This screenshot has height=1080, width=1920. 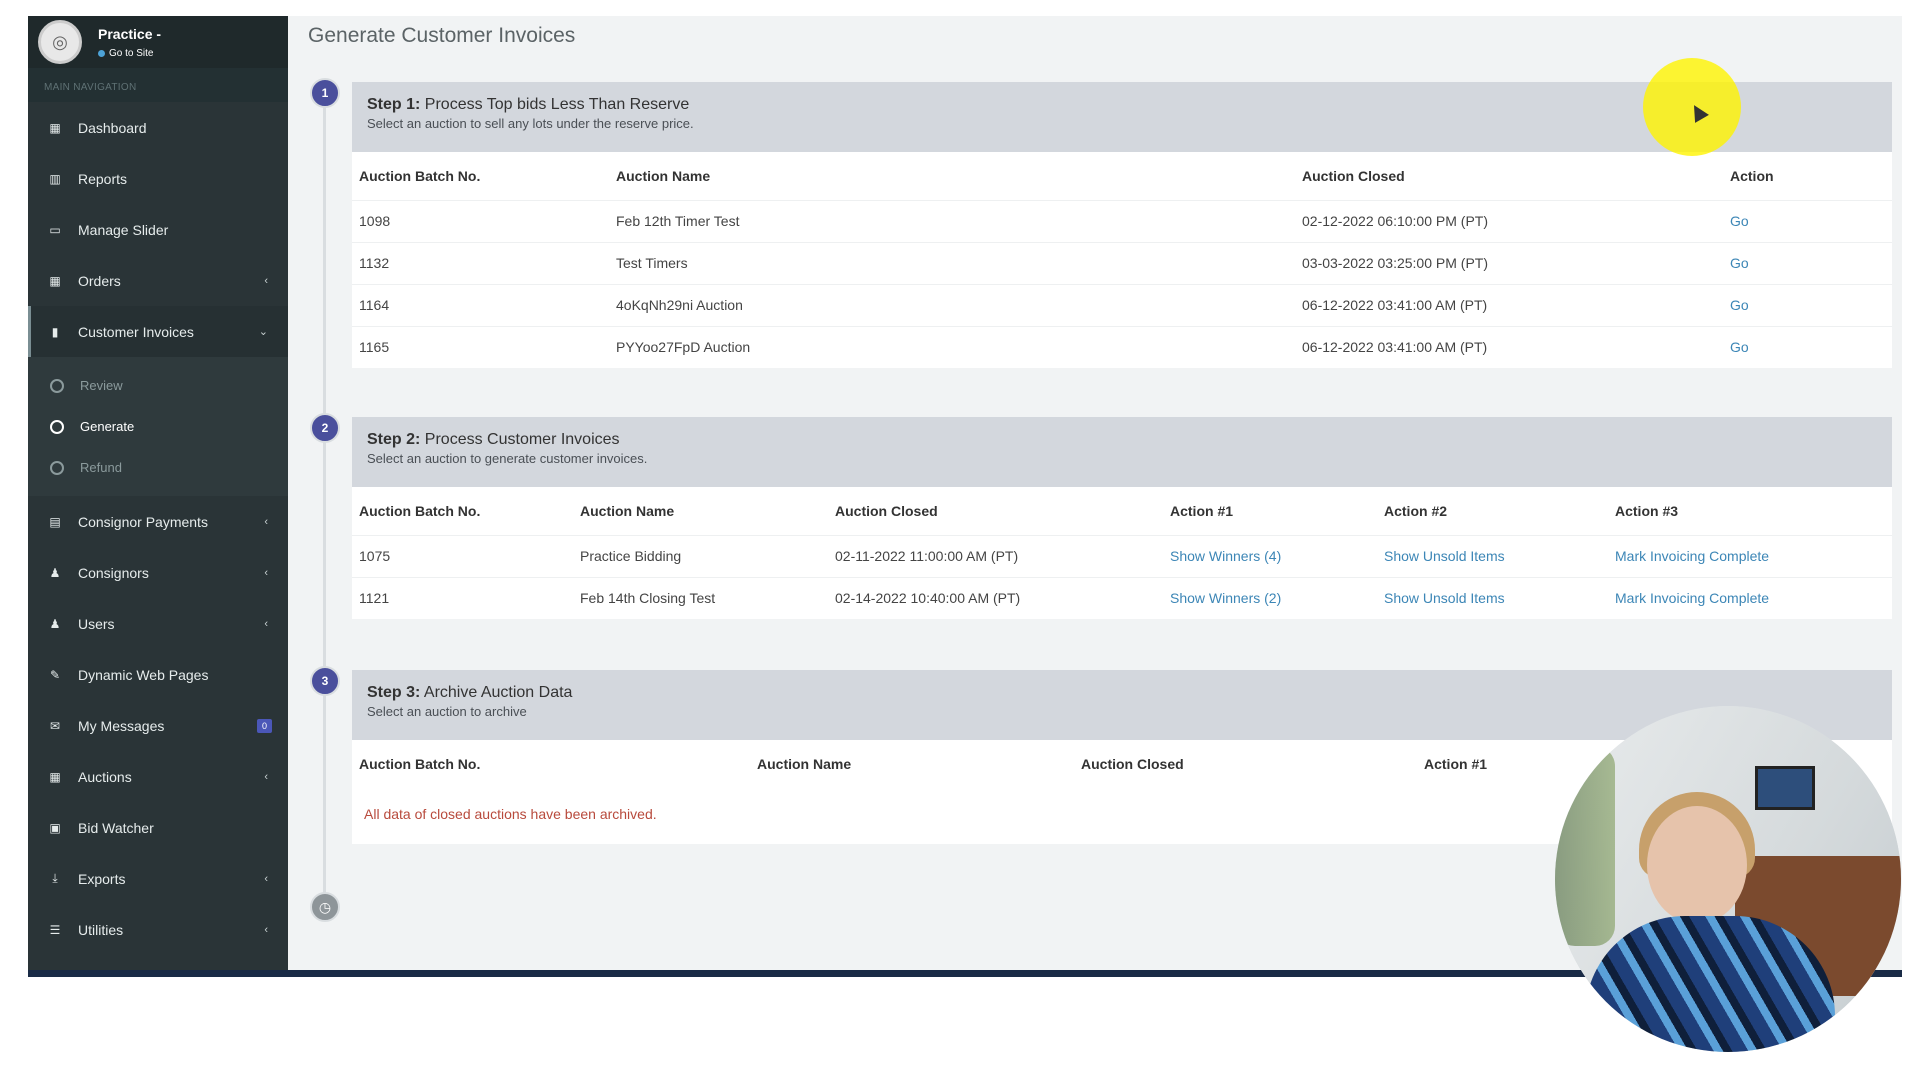 I want to click on circle-icon, so click(x=57, y=467).